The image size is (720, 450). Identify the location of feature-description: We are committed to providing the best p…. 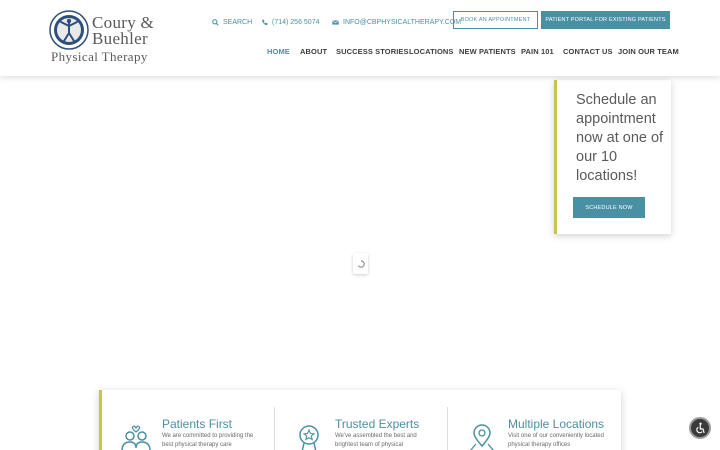
(208, 440).